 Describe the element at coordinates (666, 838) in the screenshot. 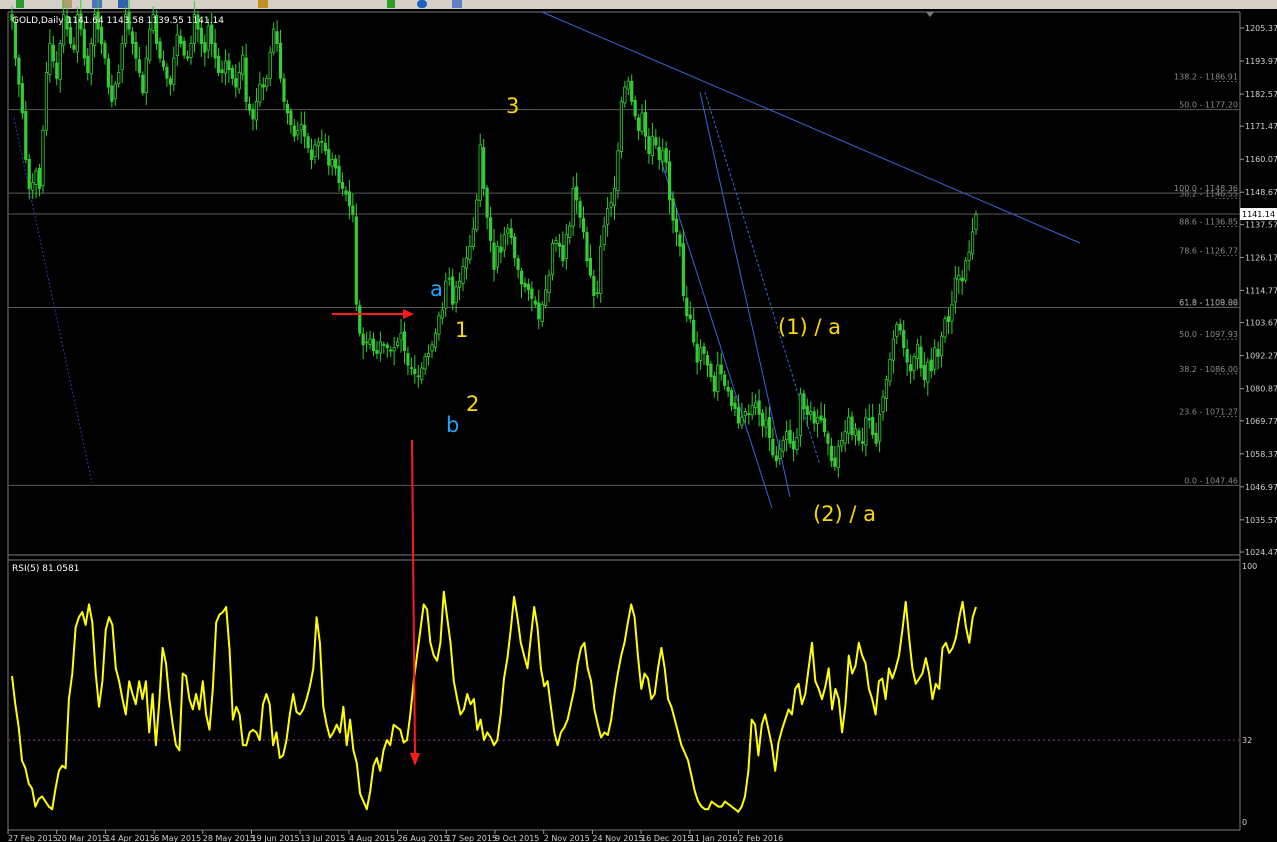

I see `time-tick-label: 16 Dec 2015` at that location.